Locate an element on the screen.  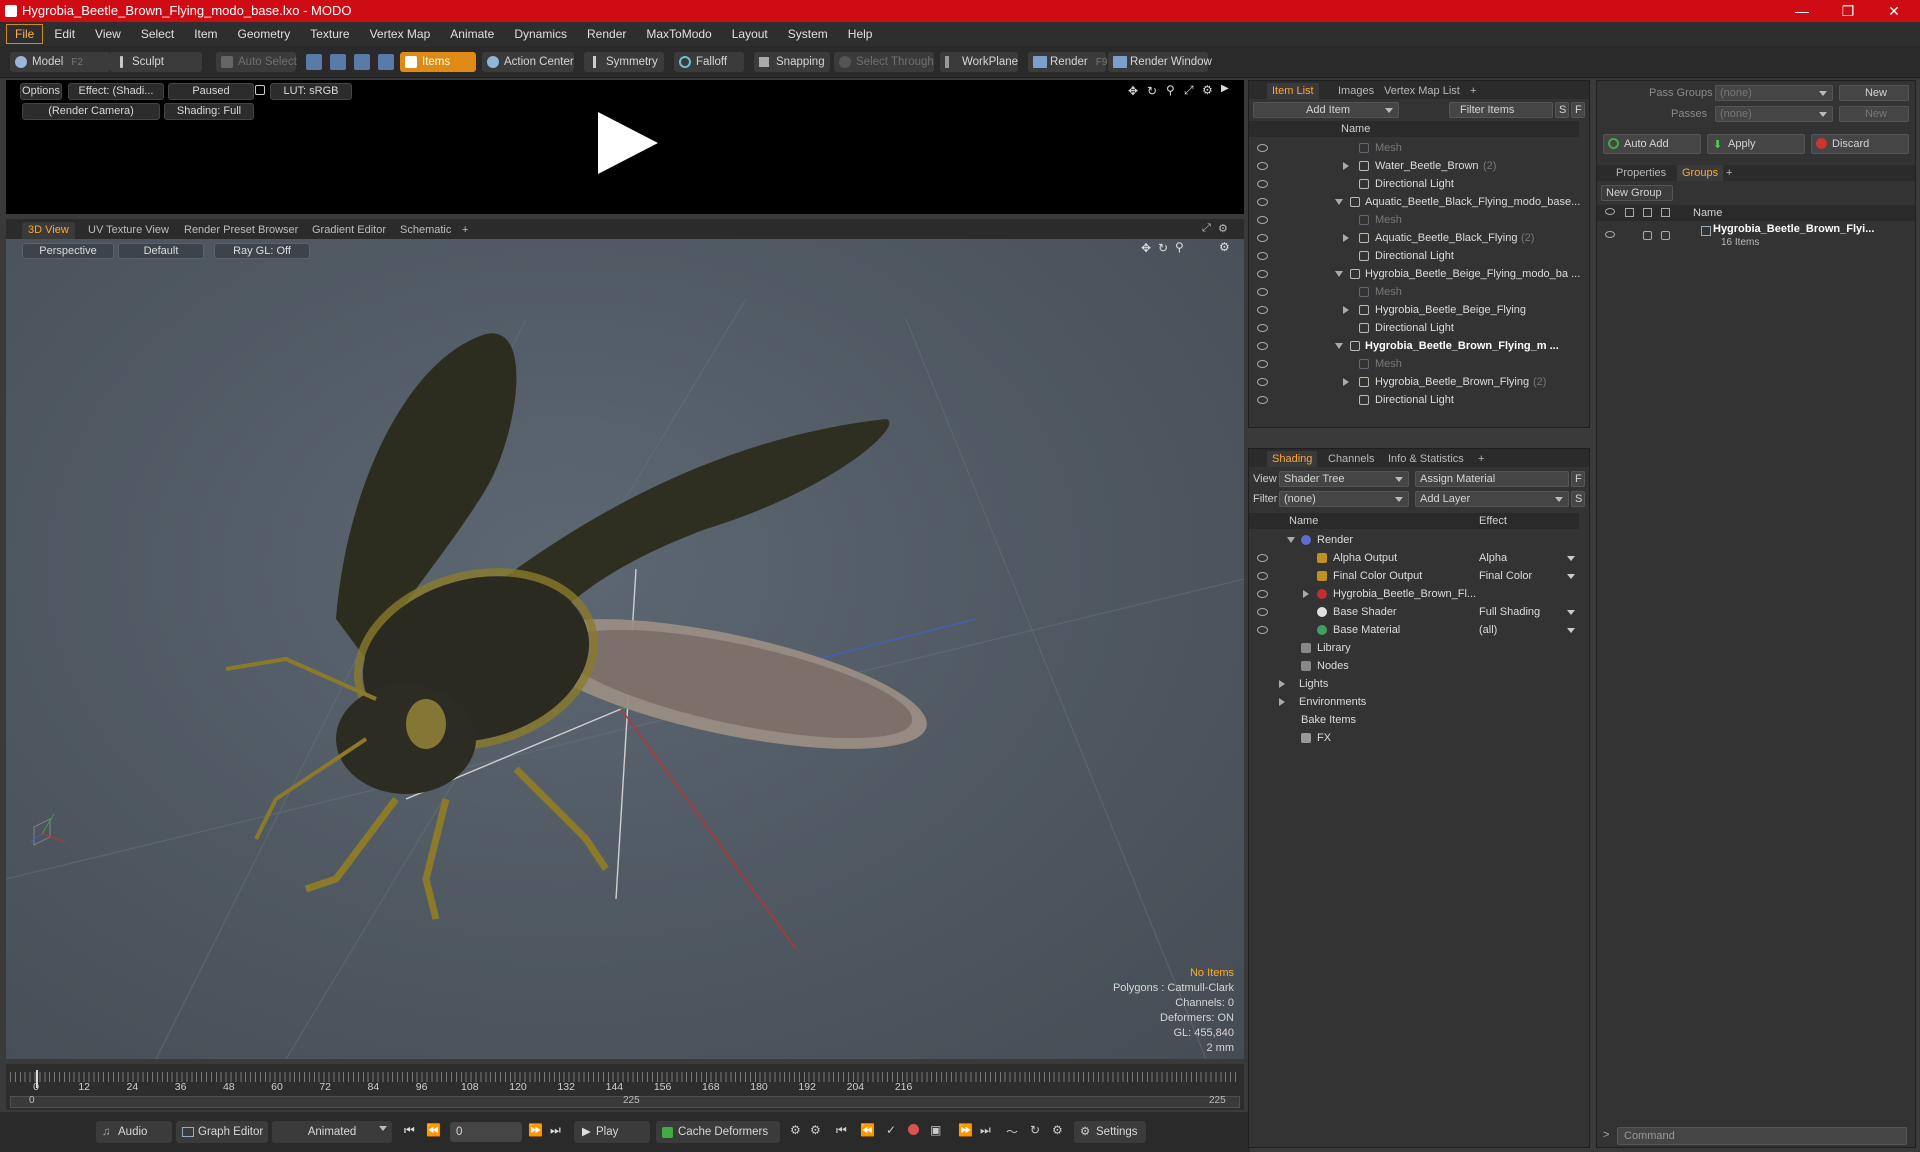
snapping-button: Snapping is located at coordinates (792, 62).